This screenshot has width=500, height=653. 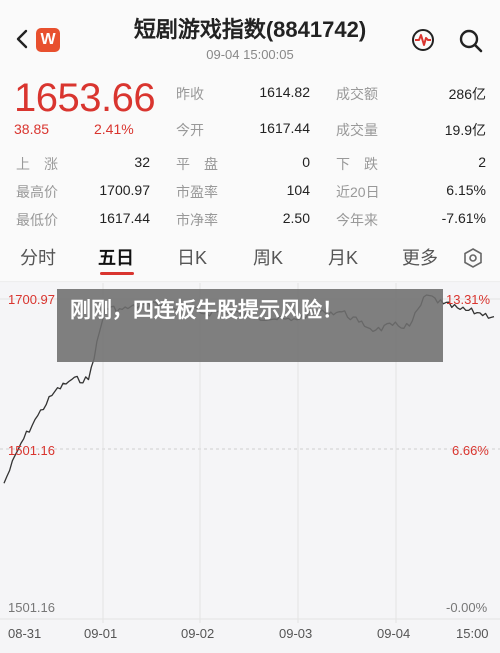 What do you see at coordinates (190, 130) in the screenshot?
I see `stat-label-open: 今开` at bounding box center [190, 130].